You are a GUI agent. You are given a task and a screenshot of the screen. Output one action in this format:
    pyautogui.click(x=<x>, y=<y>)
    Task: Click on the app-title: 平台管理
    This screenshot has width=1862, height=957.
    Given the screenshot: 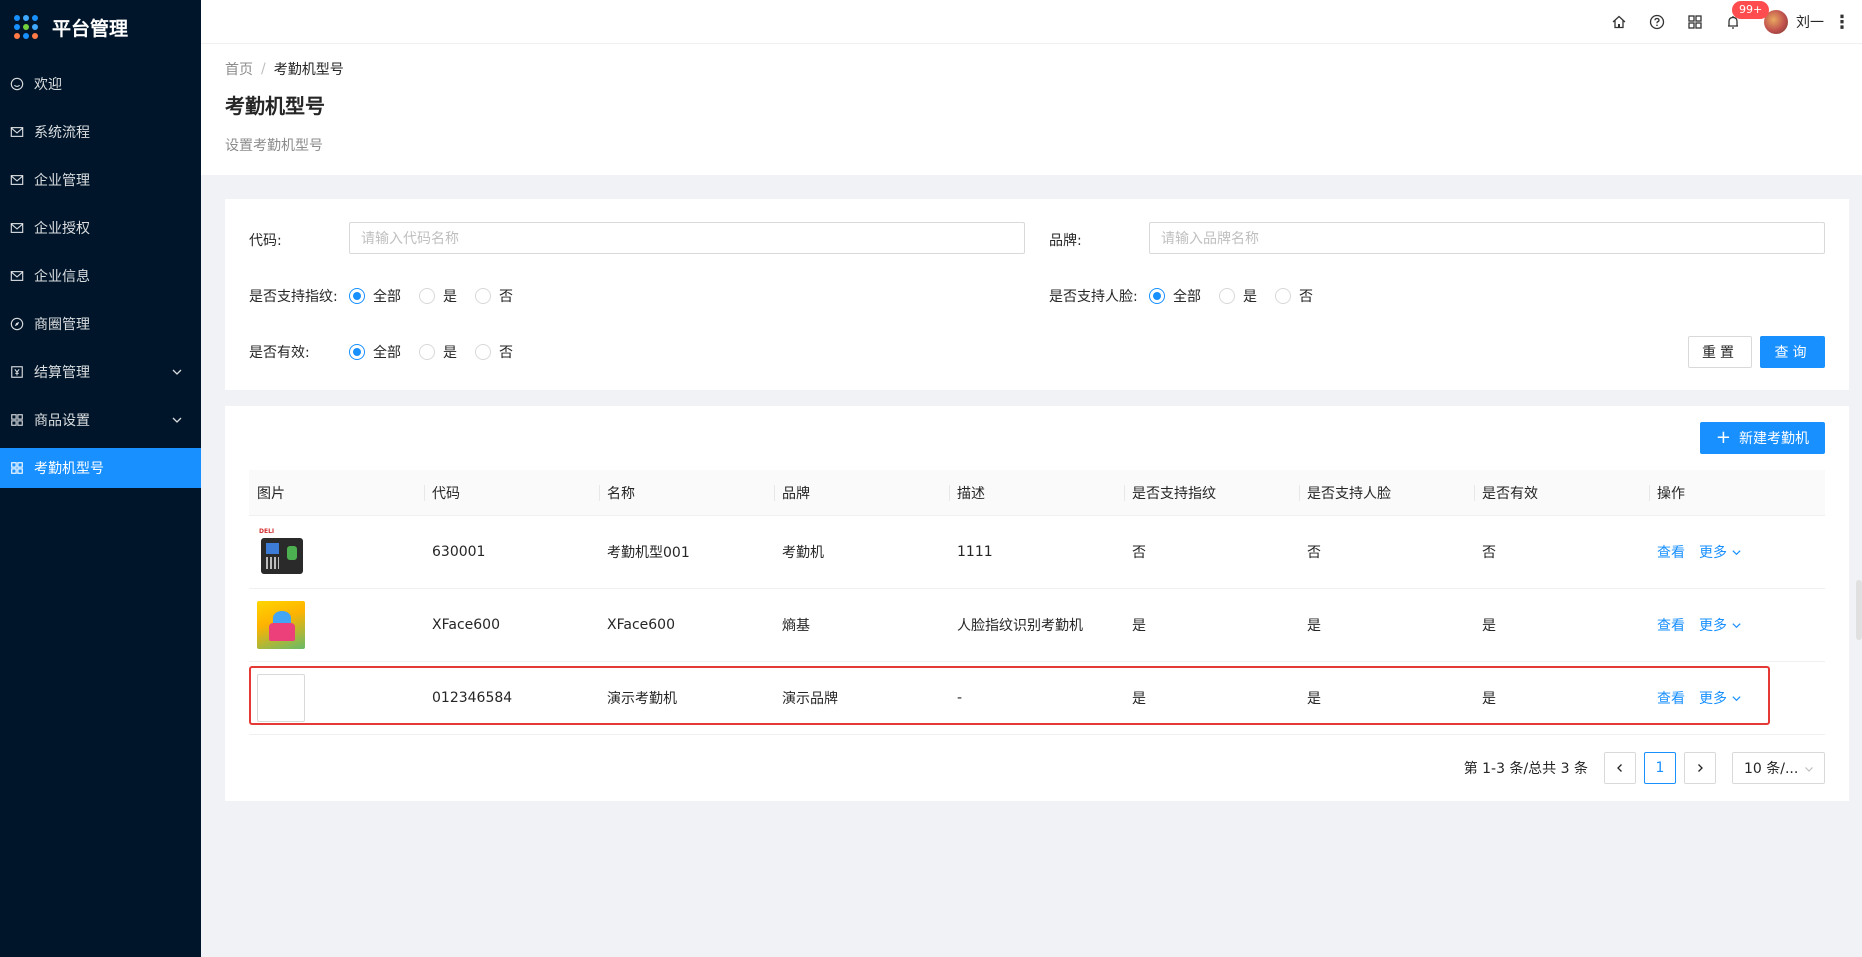 What is the action you would take?
    pyautogui.click(x=90, y=28)
    